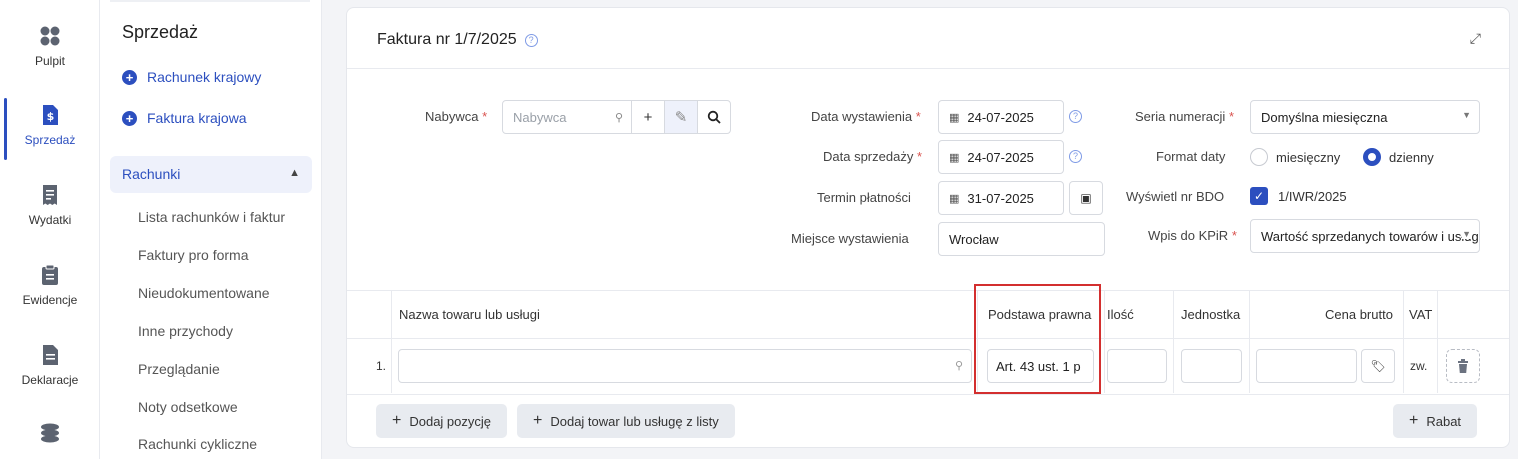  Describe the element at coordinates (681, 117) in the screenshot. I see `edit-buyer-button: ✎` at that location.